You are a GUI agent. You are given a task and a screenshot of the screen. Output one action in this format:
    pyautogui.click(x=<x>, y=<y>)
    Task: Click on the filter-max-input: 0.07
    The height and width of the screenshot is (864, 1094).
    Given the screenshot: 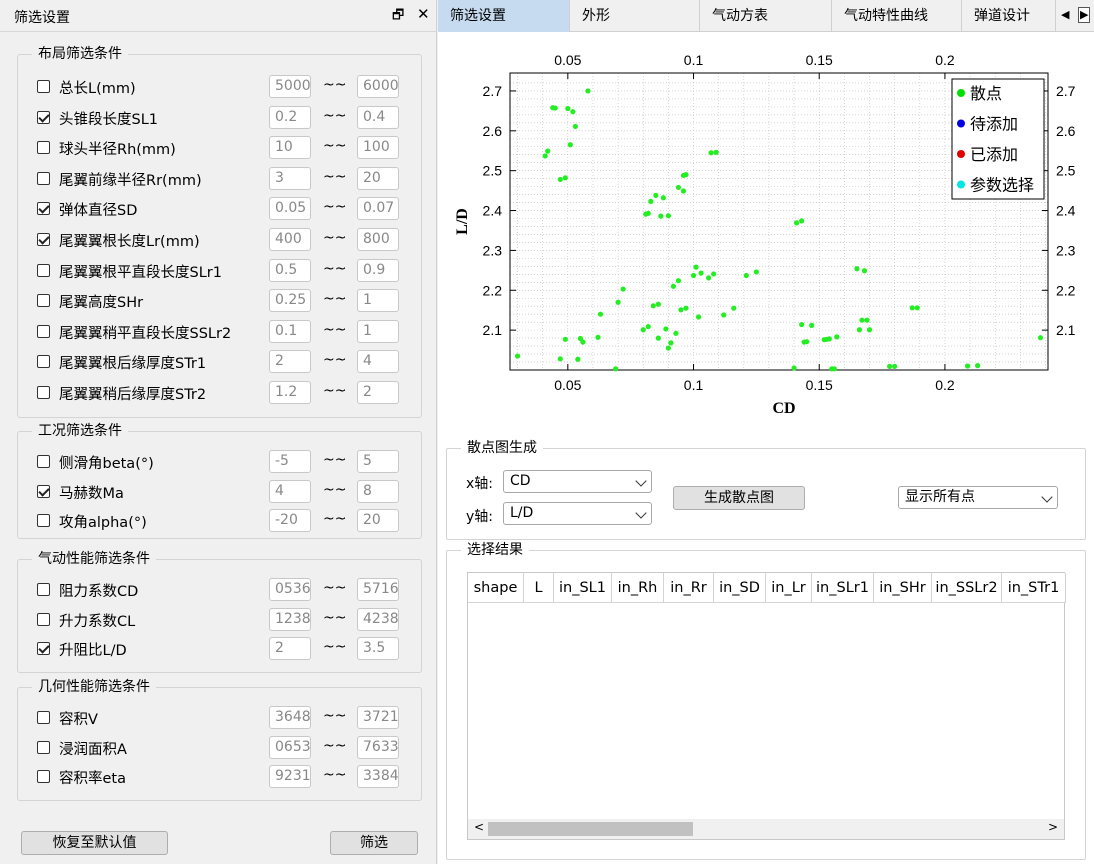 What is the action you would take?
    pyautogui.click(x=378, y=209)
    